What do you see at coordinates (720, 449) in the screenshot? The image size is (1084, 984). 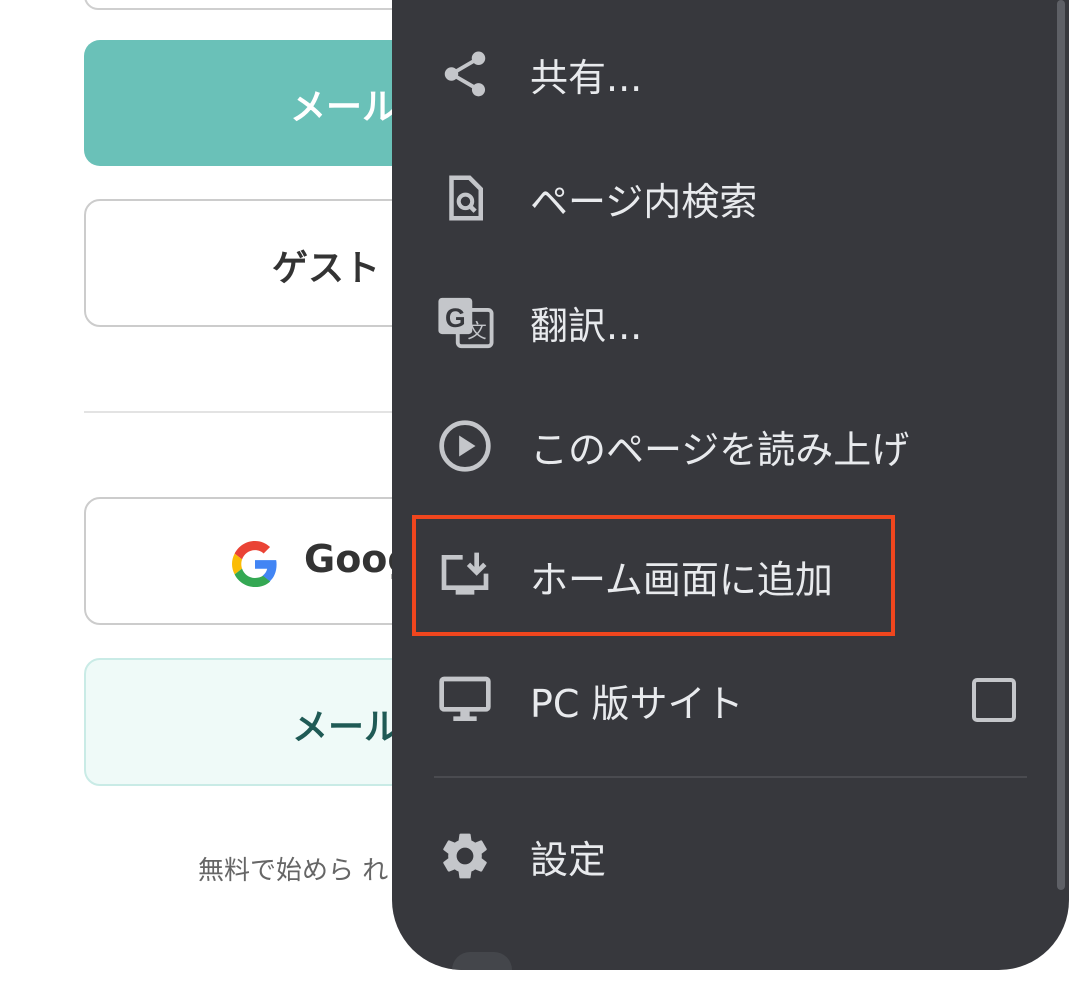 I see `menu-item-label: このページを読み上げ` at bounding box center [720, 449].